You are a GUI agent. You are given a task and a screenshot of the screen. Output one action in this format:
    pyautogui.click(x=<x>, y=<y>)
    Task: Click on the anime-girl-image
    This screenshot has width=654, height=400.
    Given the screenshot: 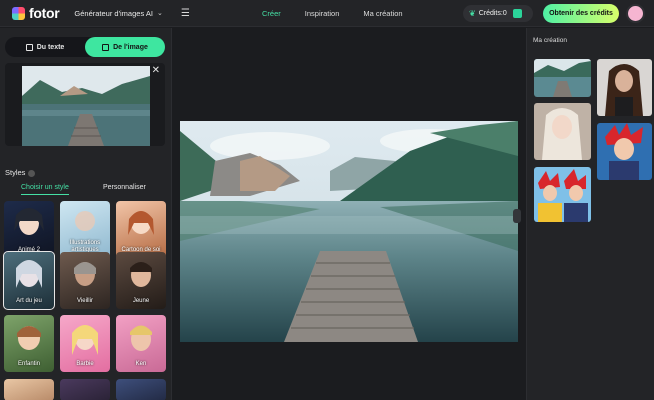 What is the action you would take?
    pyautogui.click(x=562, y=131)
    